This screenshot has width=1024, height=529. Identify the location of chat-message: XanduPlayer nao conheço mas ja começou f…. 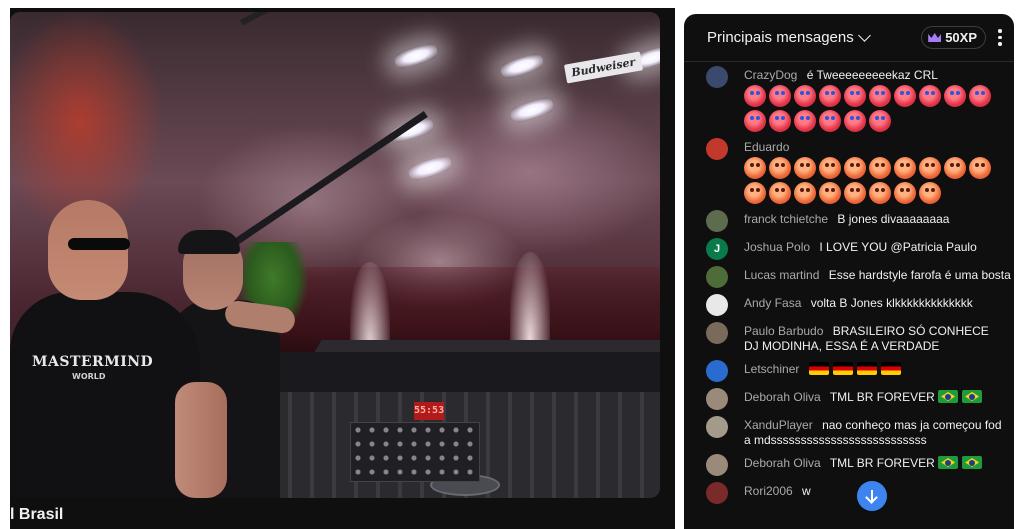
(855, 432).